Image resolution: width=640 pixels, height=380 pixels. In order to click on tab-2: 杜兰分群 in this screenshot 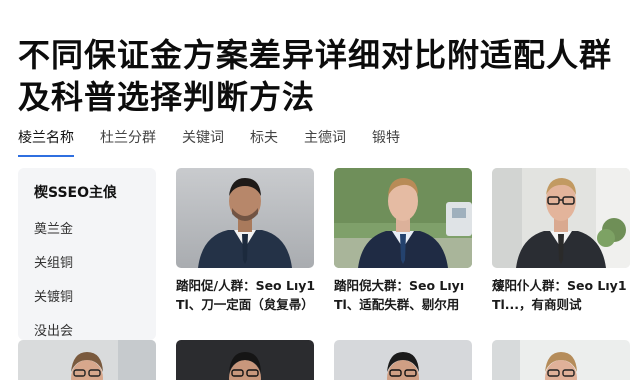, I will do `click(128, 139)`.